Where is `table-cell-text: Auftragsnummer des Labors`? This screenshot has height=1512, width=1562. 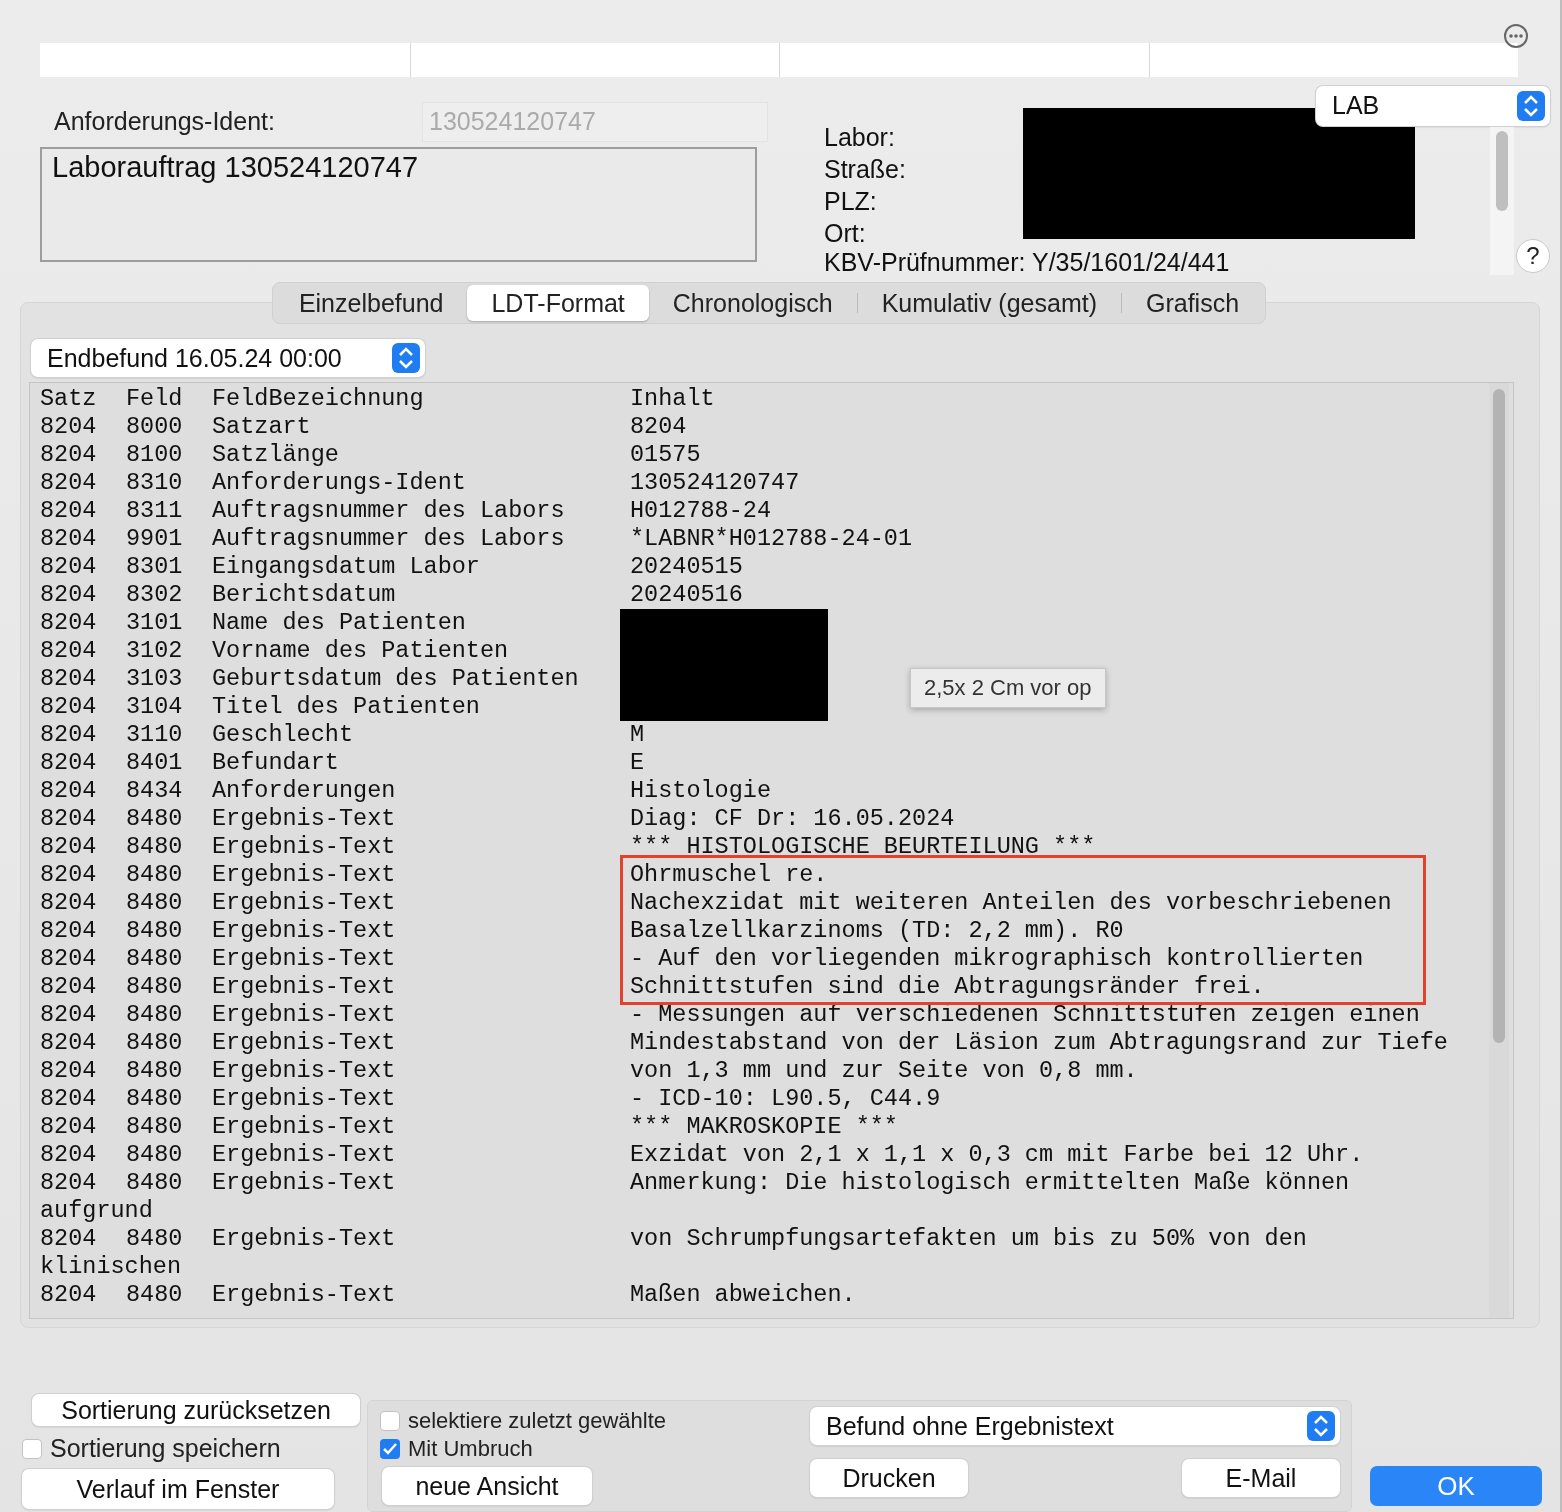
table-cell-text: Auftragsnummer des Labors is located at coordinates (389, 511).